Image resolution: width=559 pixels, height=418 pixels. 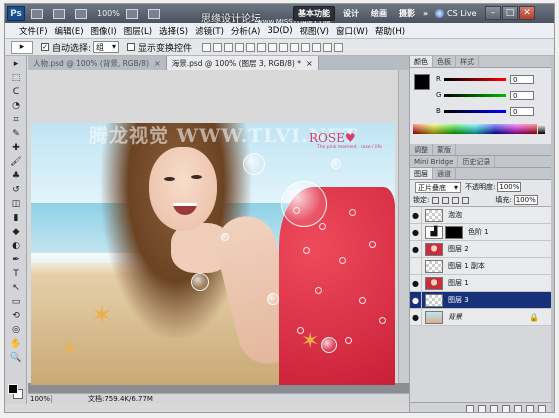 I want to click on distribute-hcenter-icon, so click(x=317, y=47).